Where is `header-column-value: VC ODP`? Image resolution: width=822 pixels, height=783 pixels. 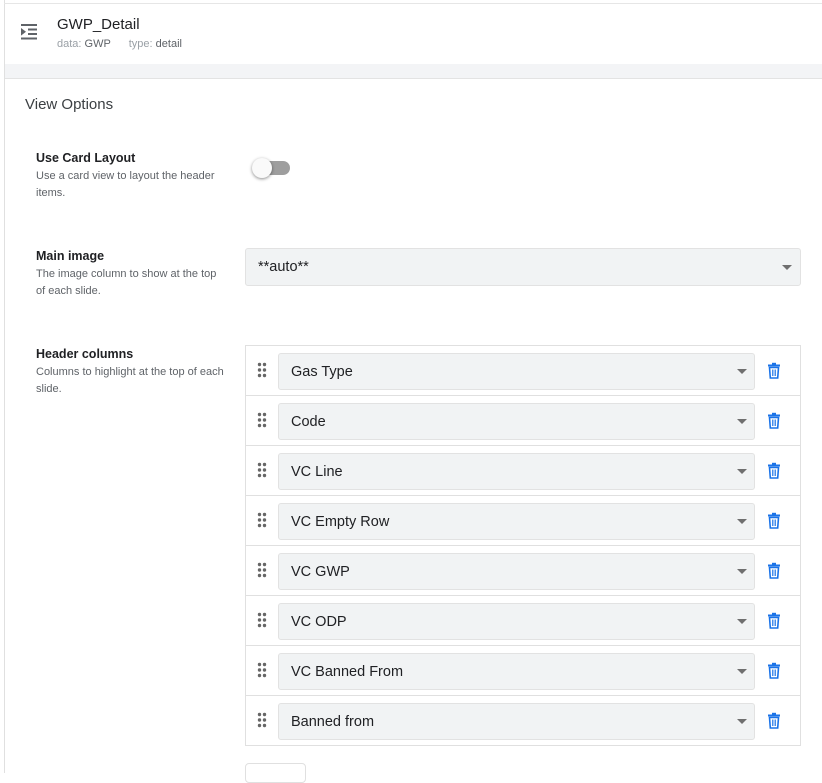
header-column-value: VC ODP is located at coordinates (319, 621).